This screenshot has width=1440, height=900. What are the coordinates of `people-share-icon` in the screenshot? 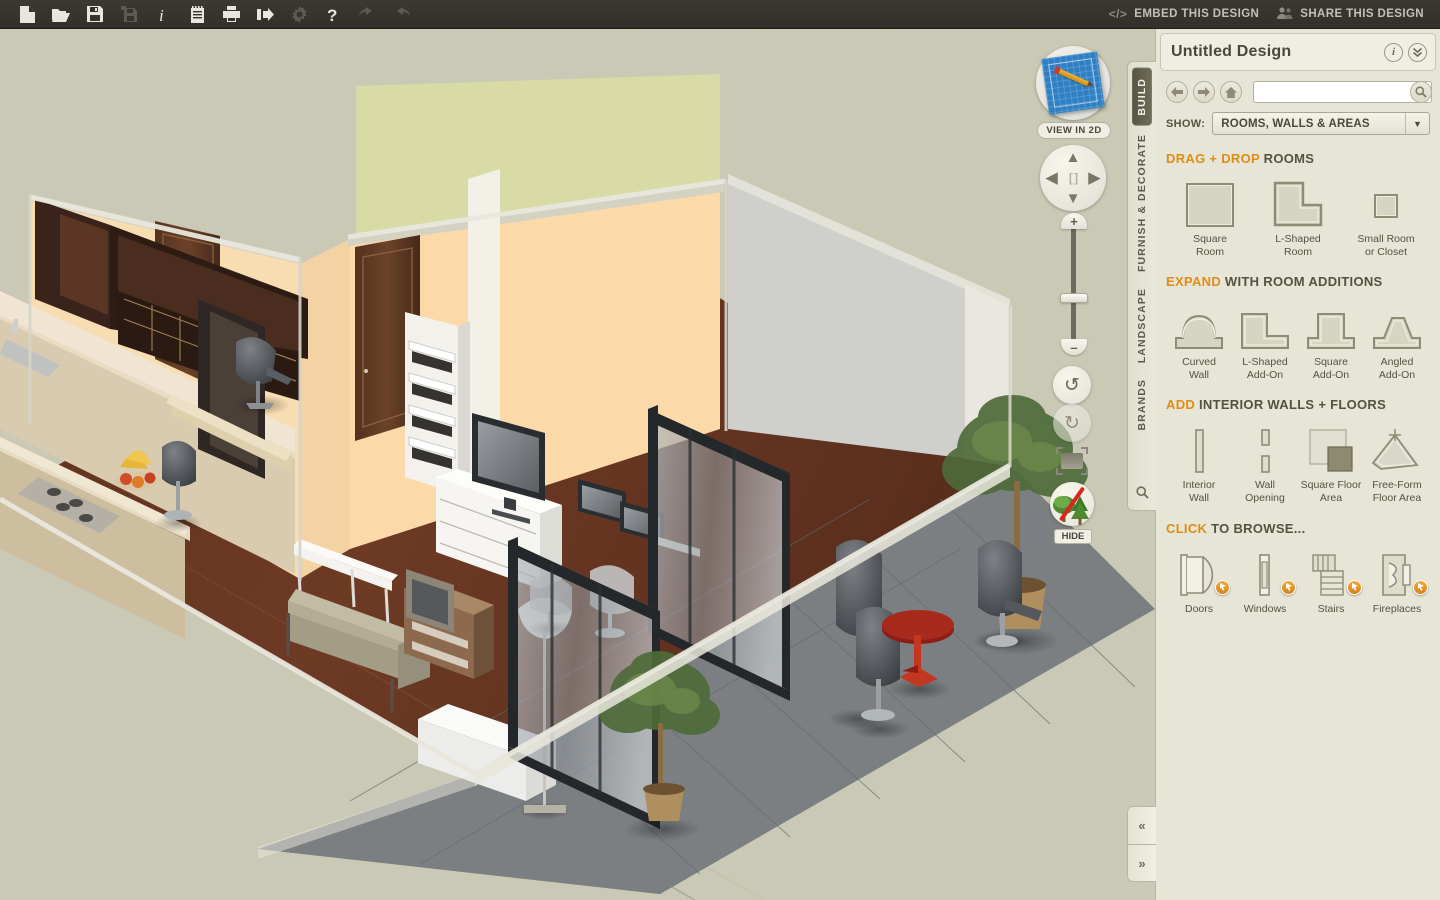 It's located at (1285, 14).